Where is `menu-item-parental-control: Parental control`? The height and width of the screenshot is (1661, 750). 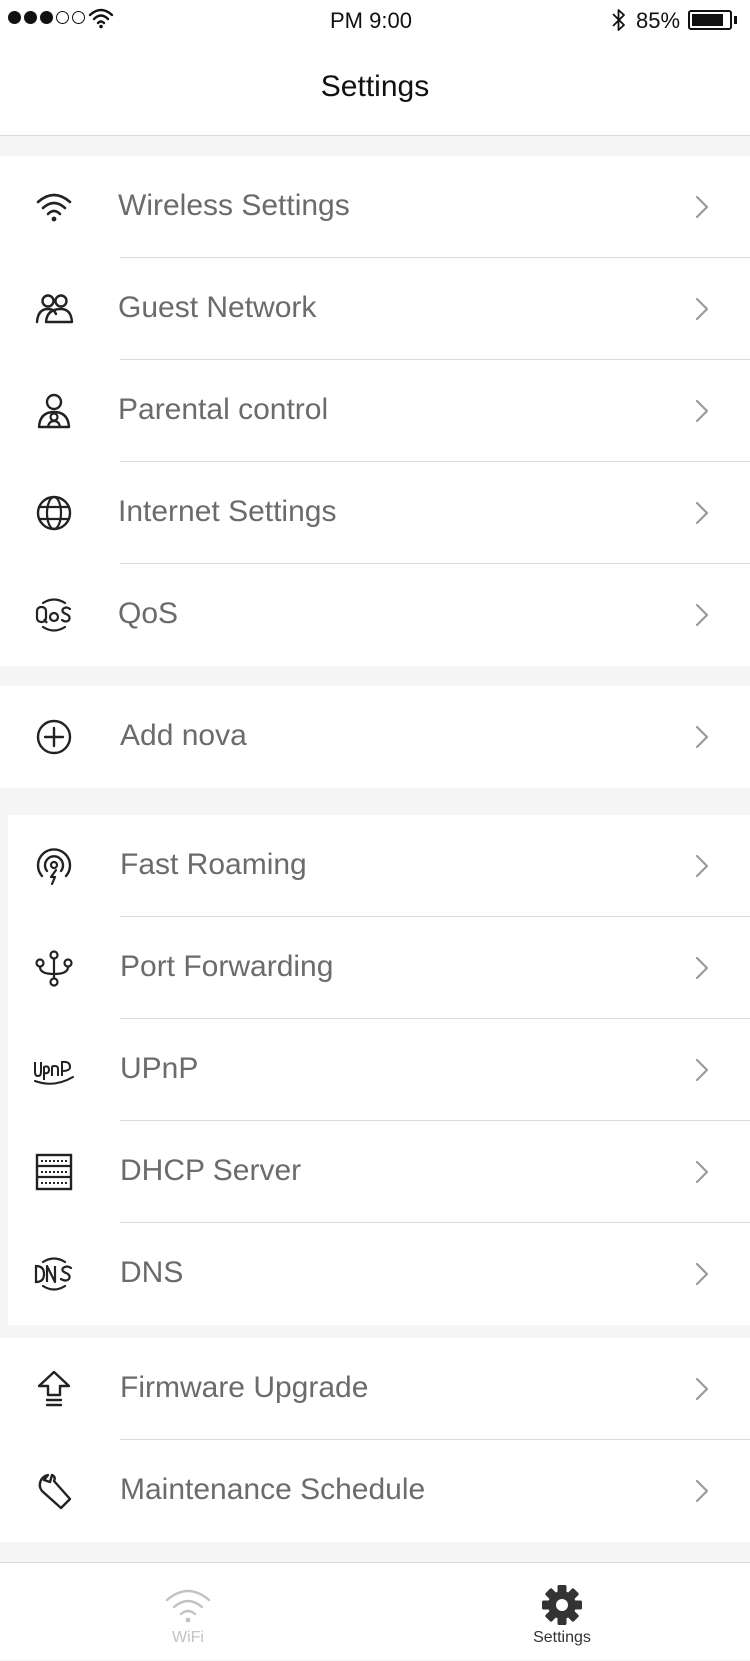
menu-item-parental-control: Parental control is located at coordinates (375, 411).